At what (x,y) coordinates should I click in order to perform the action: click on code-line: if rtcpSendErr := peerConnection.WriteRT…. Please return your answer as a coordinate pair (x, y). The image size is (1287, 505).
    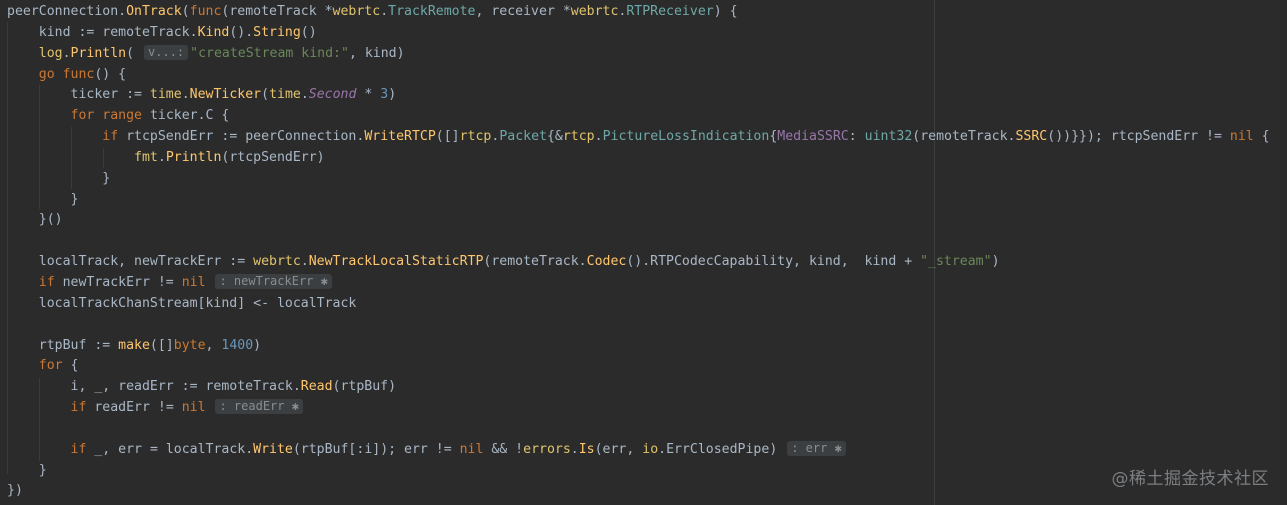
    Looking at the image, I should click on (638, 137).